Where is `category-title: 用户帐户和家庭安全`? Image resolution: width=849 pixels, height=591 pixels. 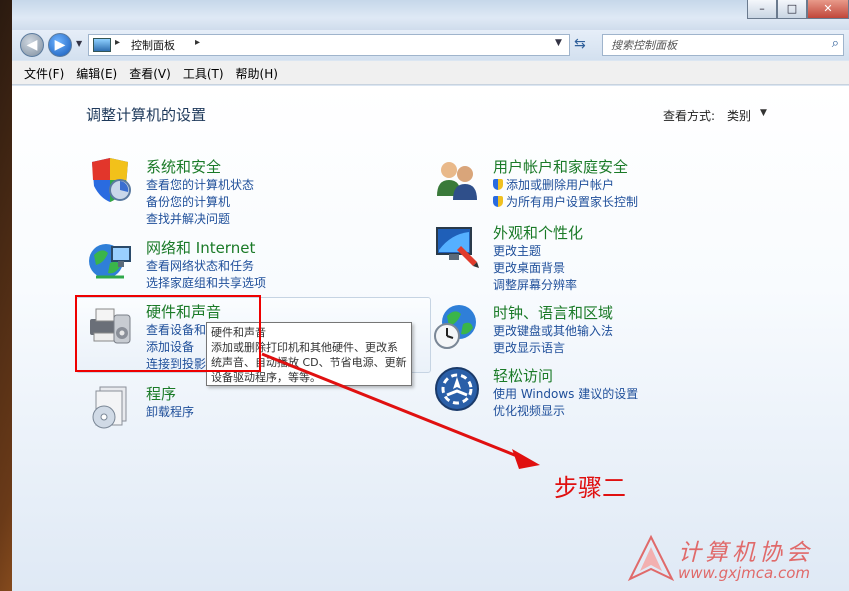
category-title: 用户帐户和家庭安全 is located at coordinates (560, 166).